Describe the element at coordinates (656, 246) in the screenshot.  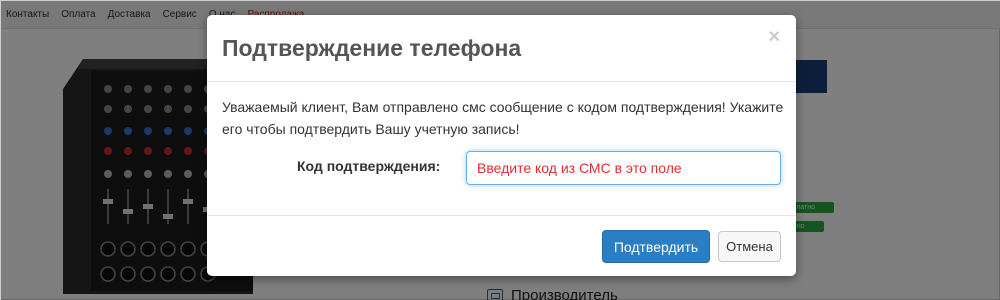
I see `confirm-button: Подтвердить` at that location.